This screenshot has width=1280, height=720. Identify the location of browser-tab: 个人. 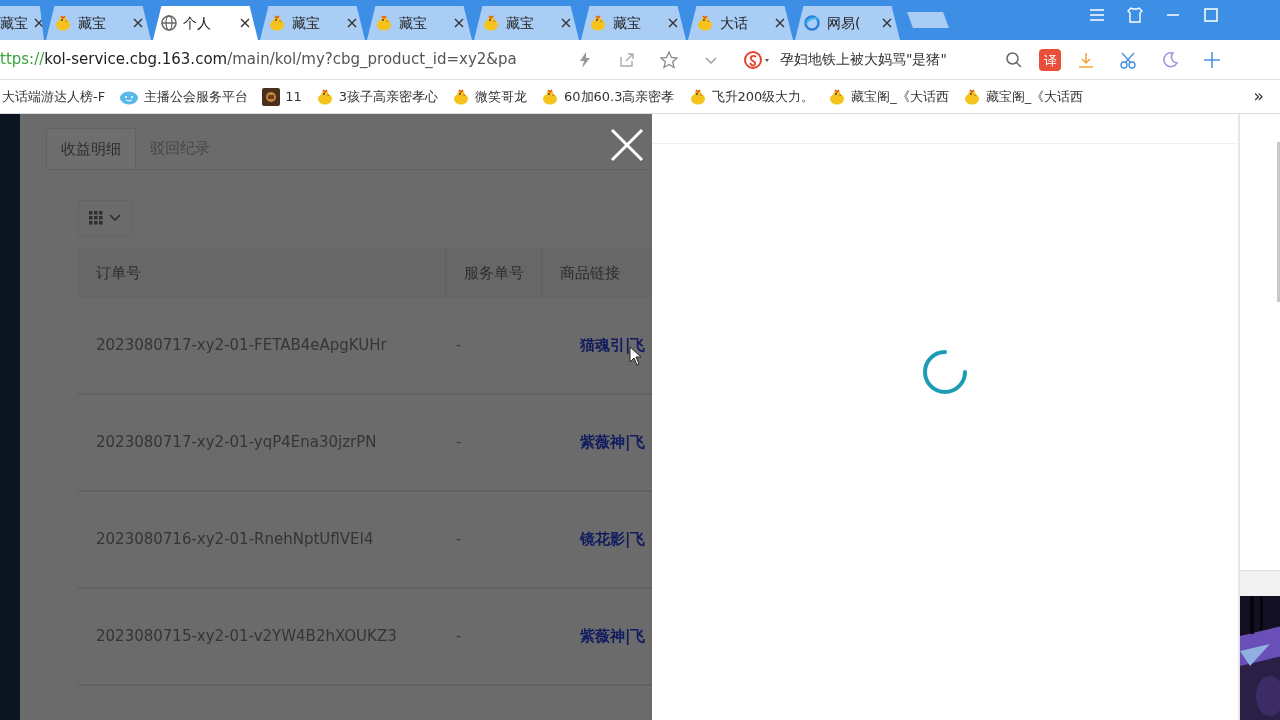
(205, 23).